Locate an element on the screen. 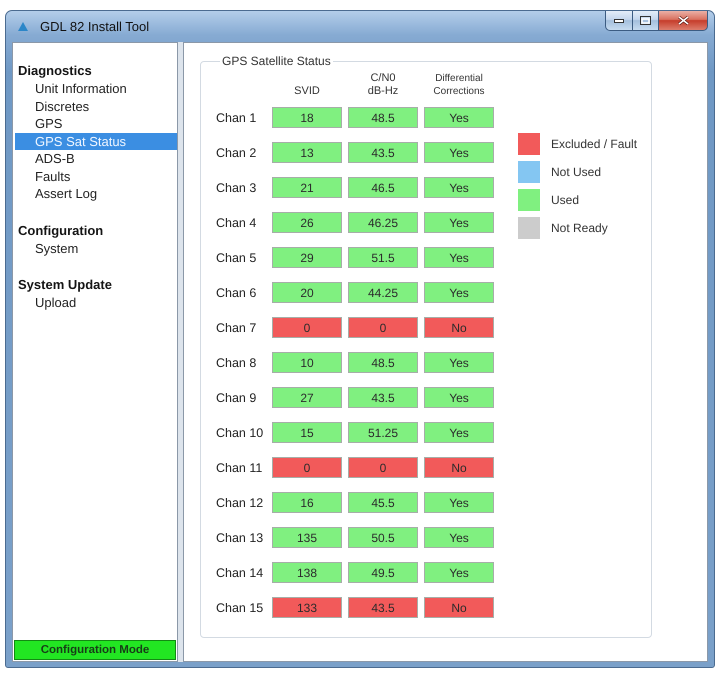 The image size is (718, 674). minimize-button is located at coordinates (618, 21).